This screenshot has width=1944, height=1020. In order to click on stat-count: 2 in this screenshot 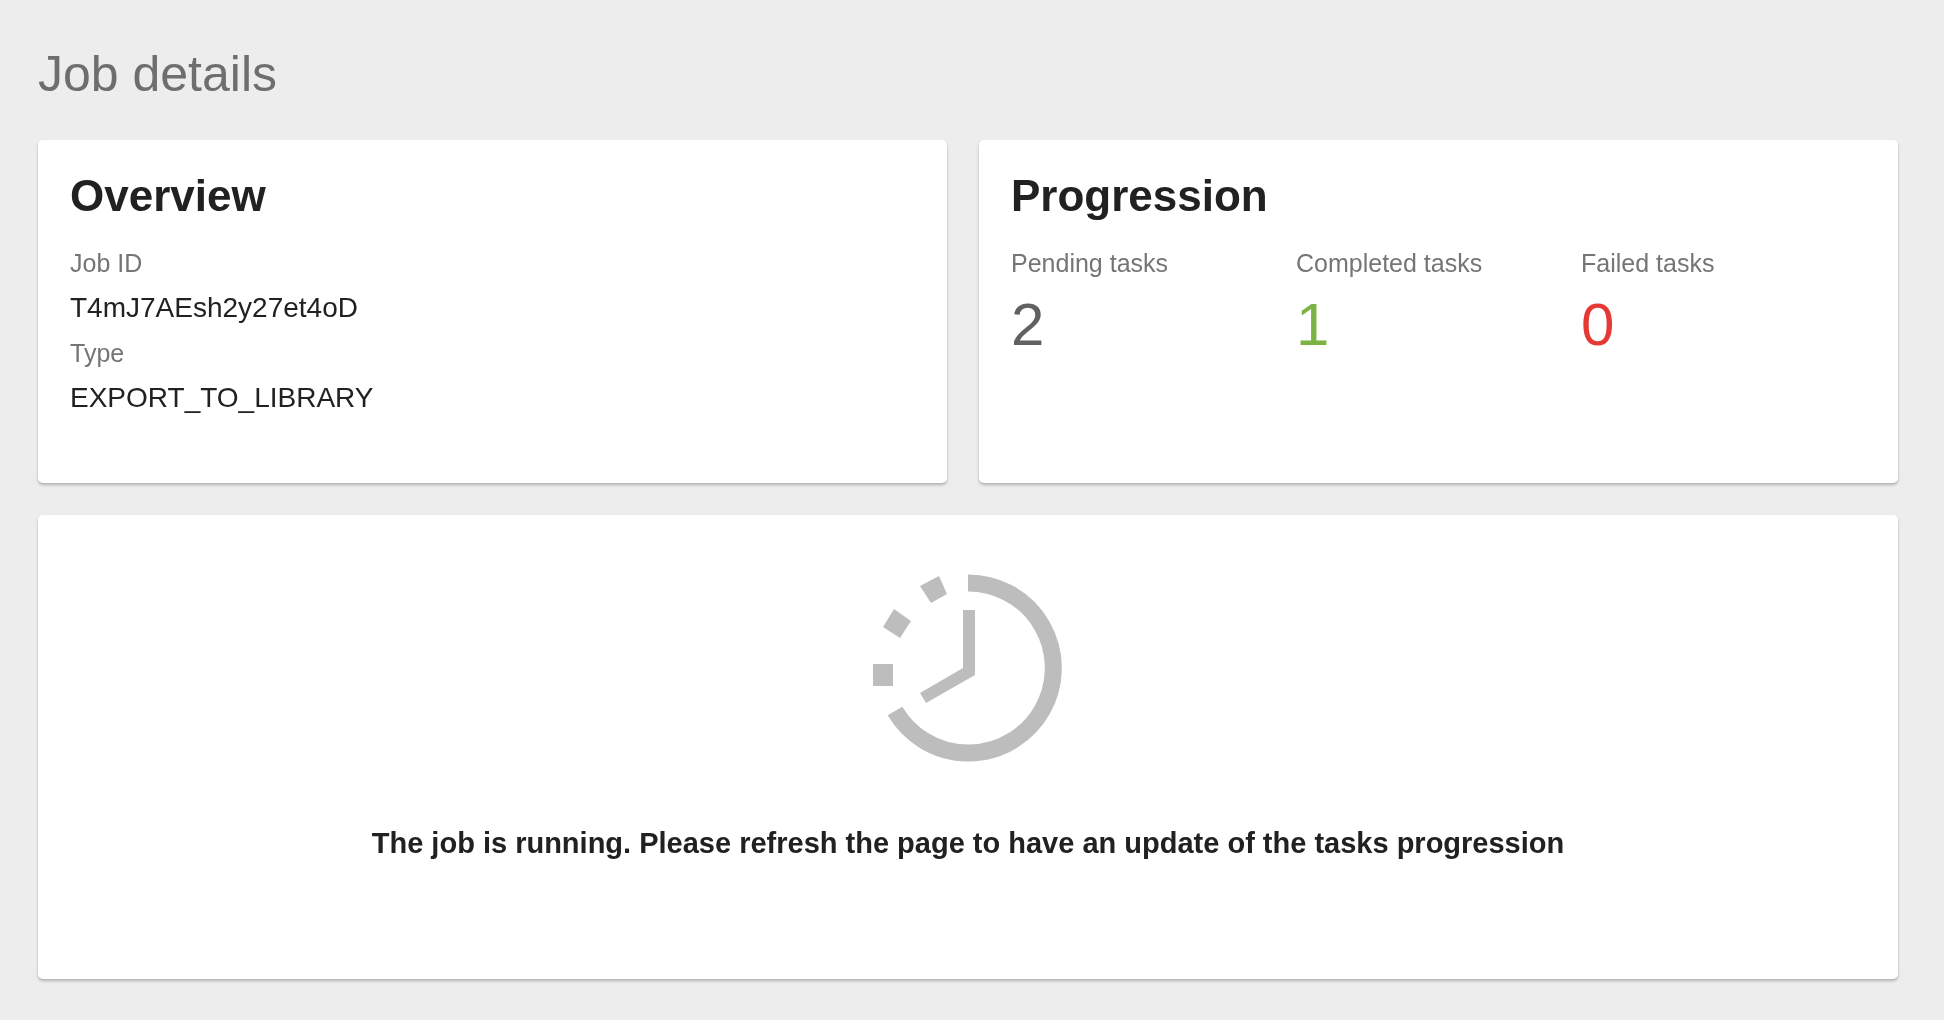, I will do `click(1028, 325)`.